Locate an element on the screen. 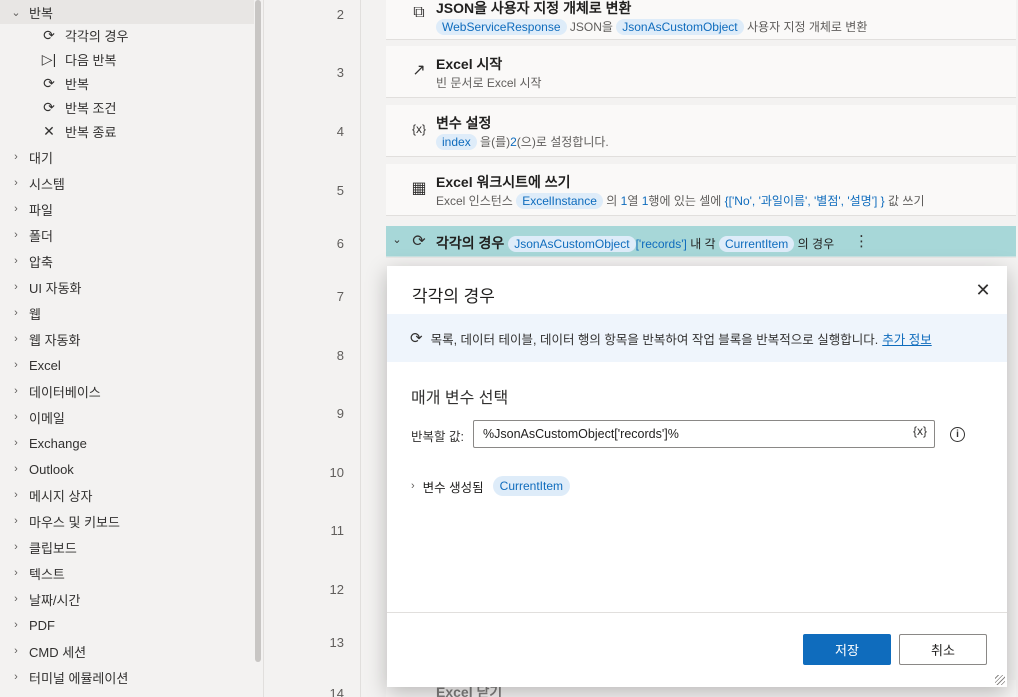 This screenshot has width=1018, height=697. step-value: 2 is located at coordinates (513, 142).